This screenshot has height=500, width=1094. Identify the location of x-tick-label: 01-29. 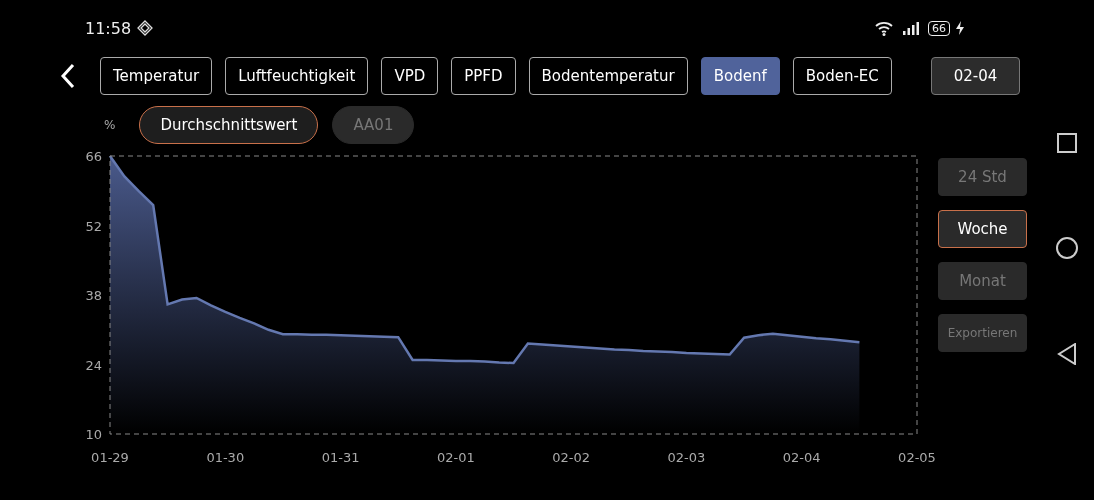
(110, 457).